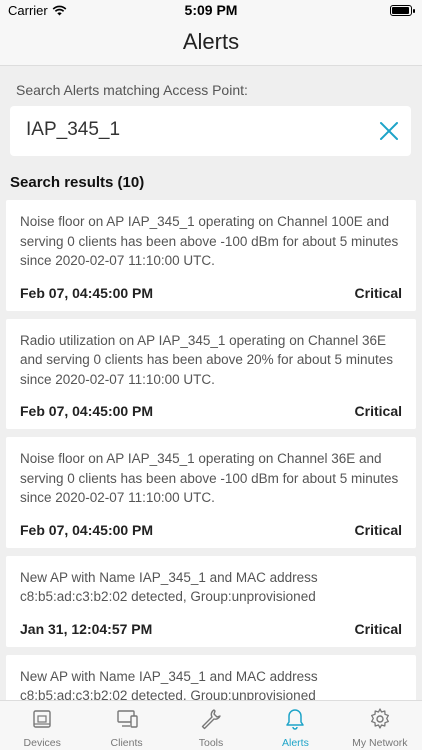 The height and width of the screenshot is (750, 422). I want to click on tab-bar: Devices Clients Tools Alerts My Network, so click(211, 725).